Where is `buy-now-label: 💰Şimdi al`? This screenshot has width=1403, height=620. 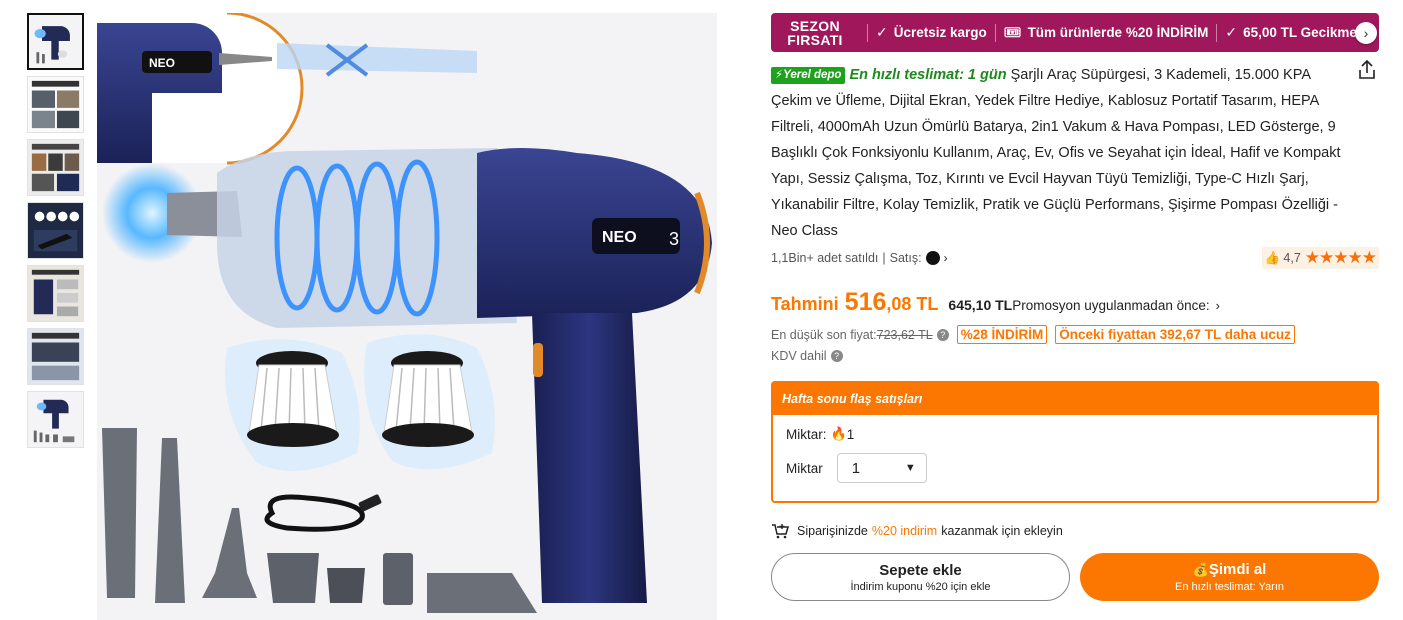 buy-now-label: 💰Şimdi al is located at coordinates (1230, 569).